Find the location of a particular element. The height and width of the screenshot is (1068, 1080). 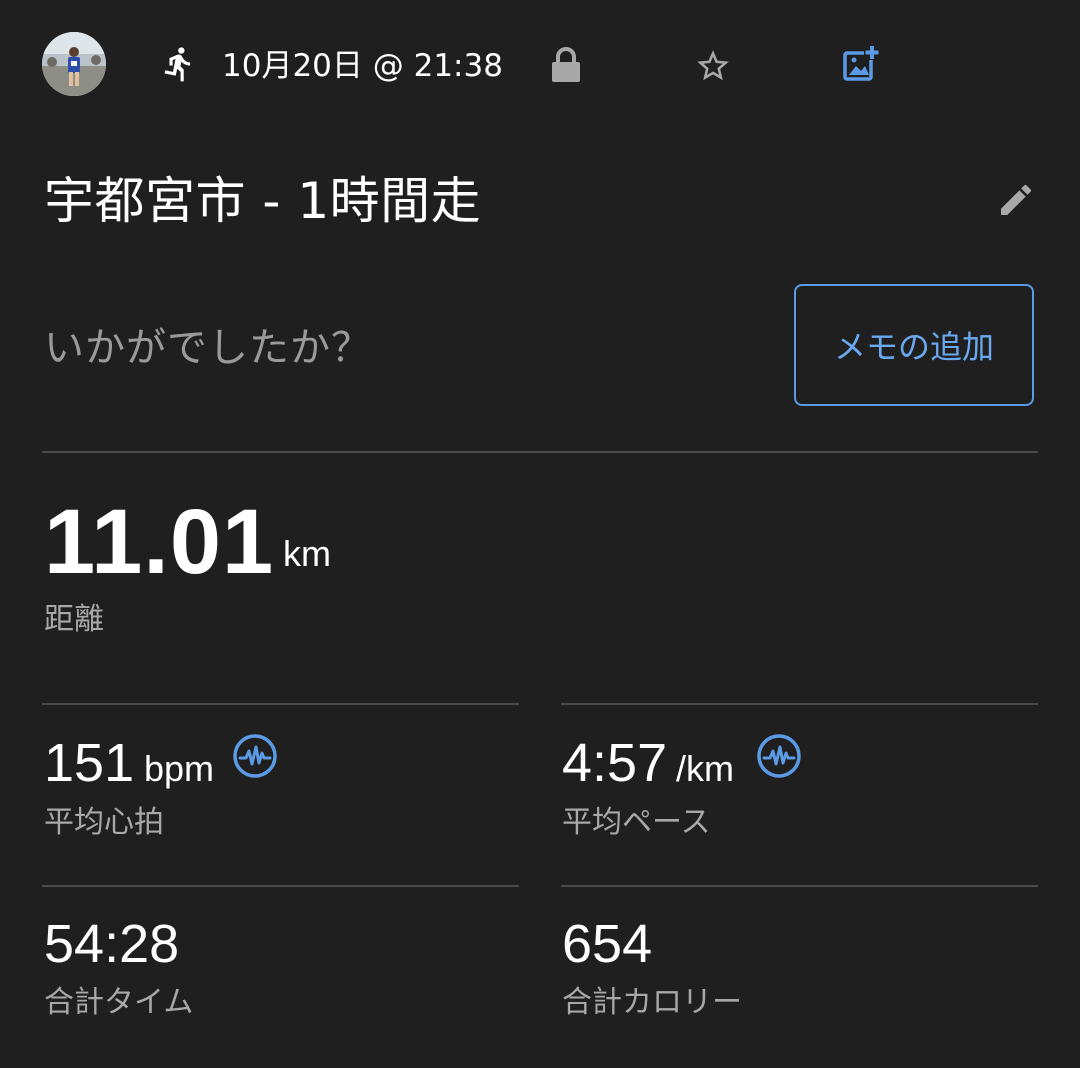

profile-photo is located at coordinates (74, 64).